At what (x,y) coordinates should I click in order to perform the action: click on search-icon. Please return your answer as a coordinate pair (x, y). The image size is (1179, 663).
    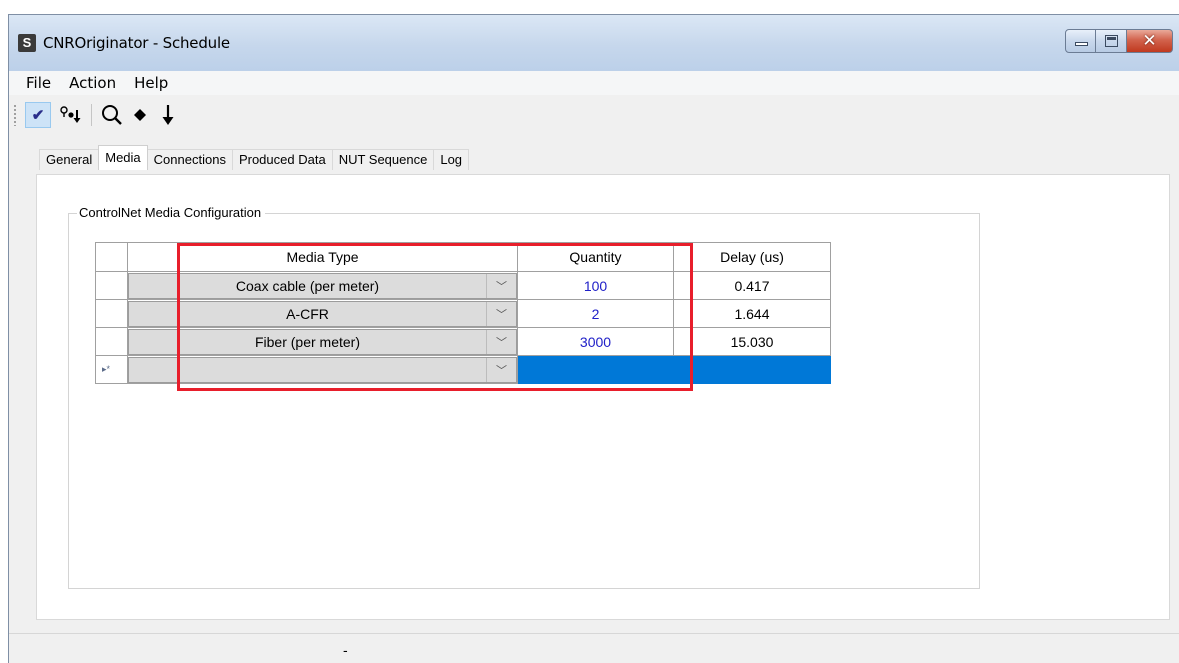
    Looking at the image, I should click on (112, 115).